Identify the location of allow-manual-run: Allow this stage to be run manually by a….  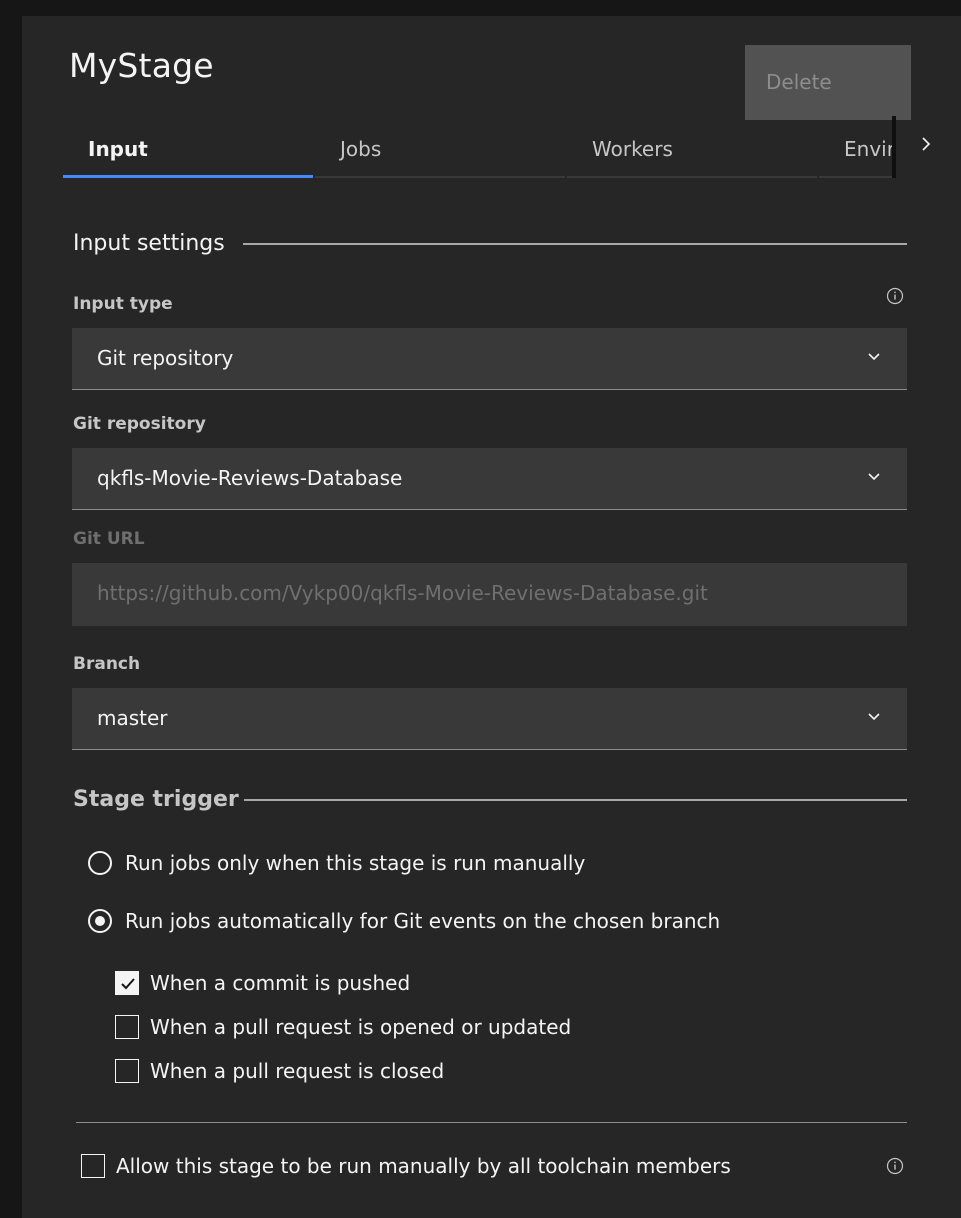
(406, 1166).